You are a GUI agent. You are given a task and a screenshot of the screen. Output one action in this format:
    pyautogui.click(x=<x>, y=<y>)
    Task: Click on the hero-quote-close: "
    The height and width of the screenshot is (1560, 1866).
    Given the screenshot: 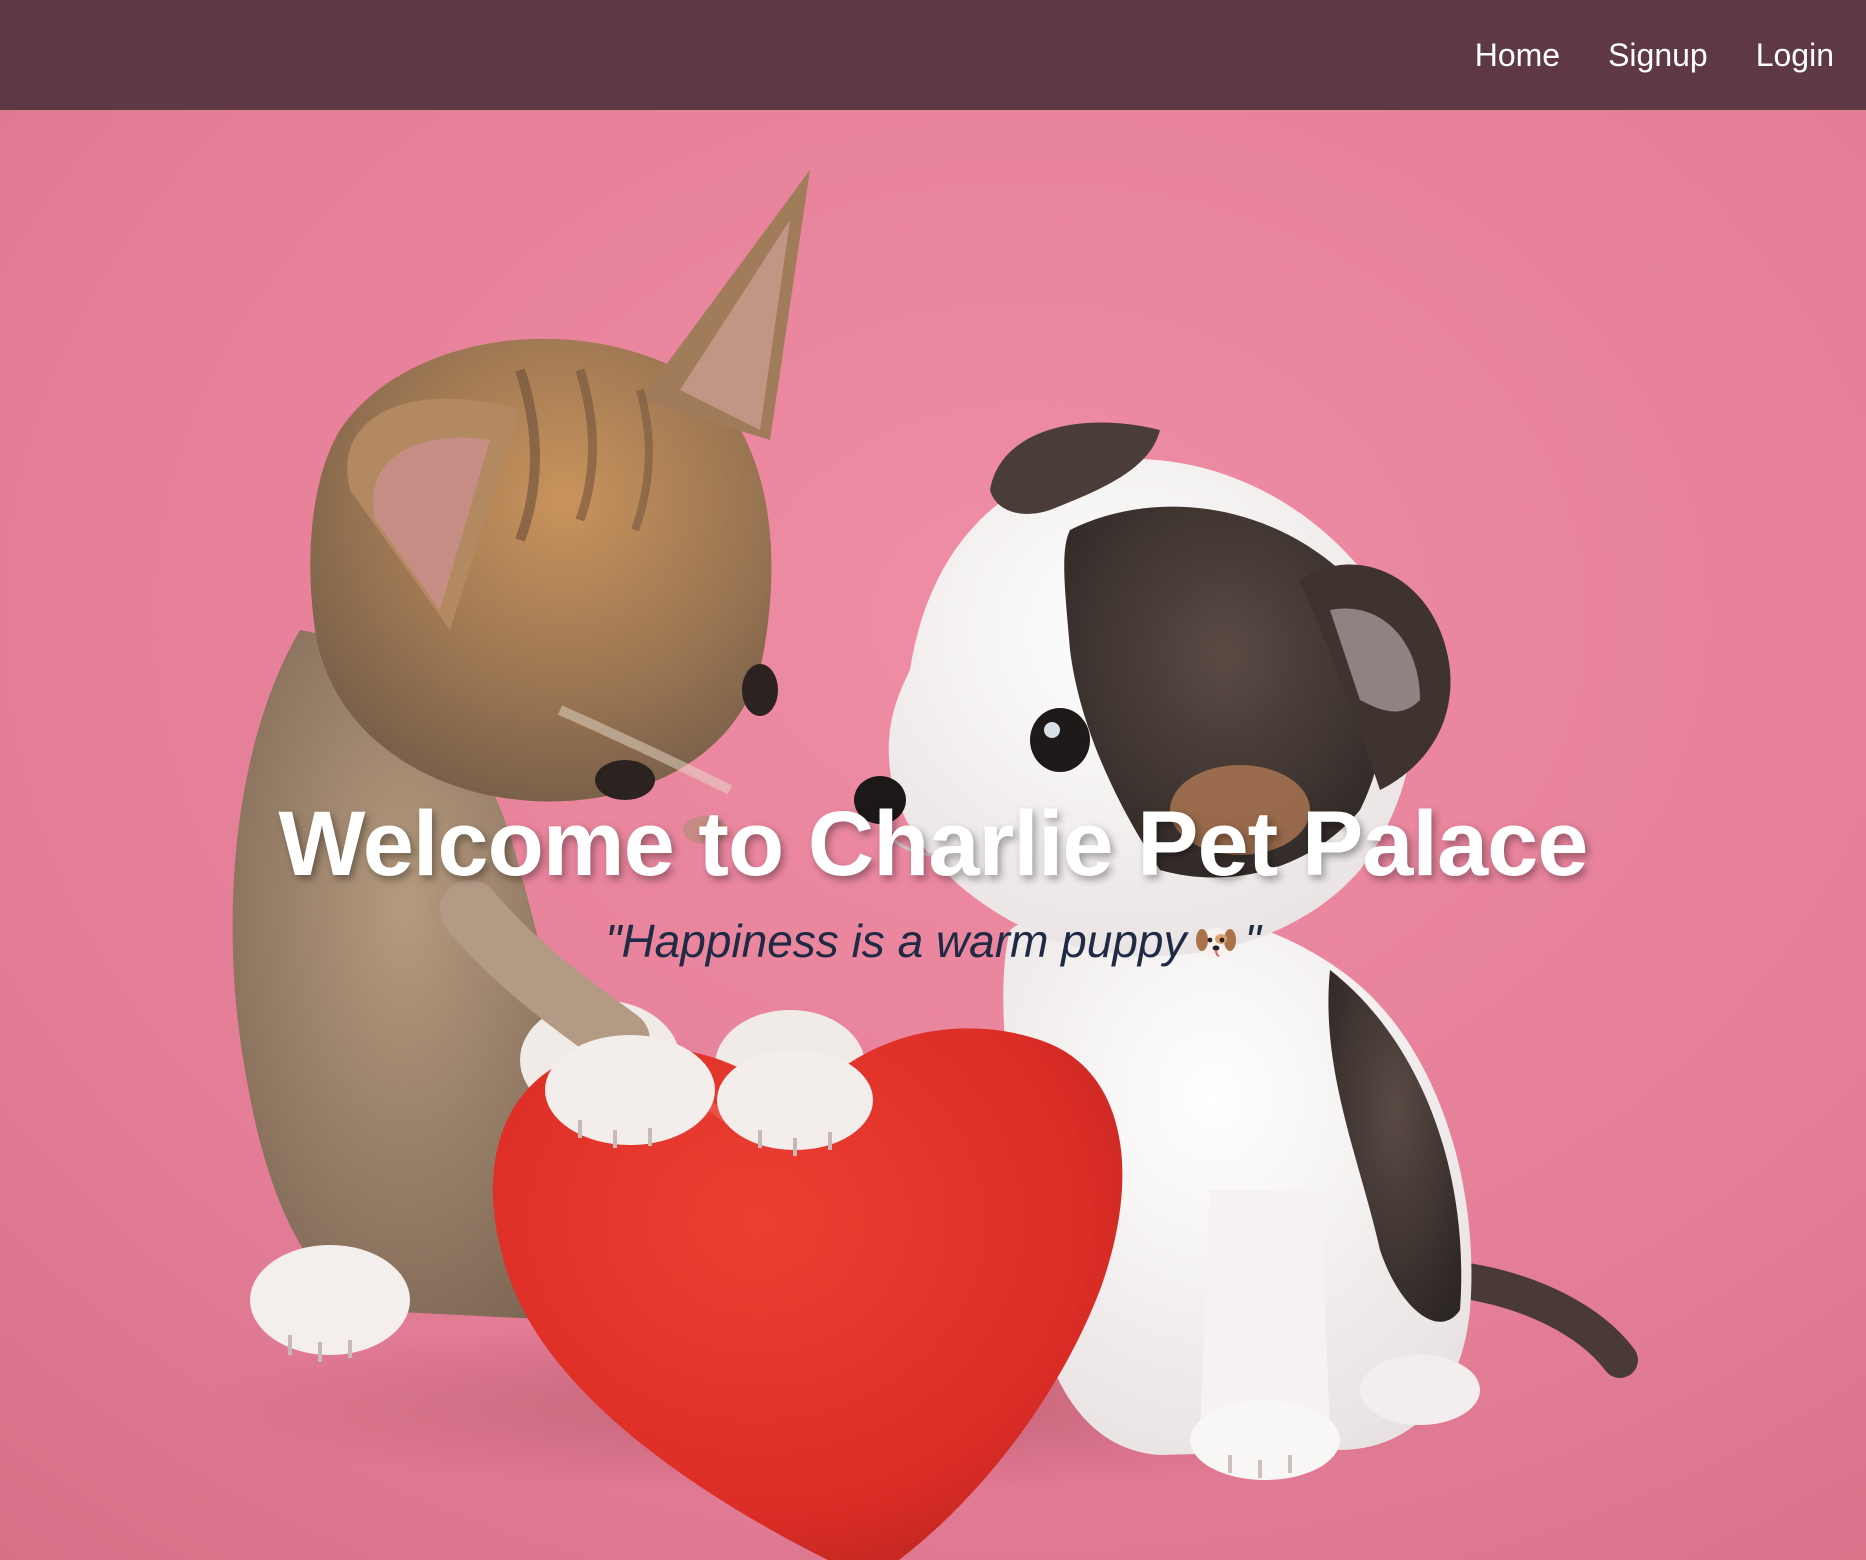 What is the action you would take?
    pyautogui.click(x=1252, y=941)
    